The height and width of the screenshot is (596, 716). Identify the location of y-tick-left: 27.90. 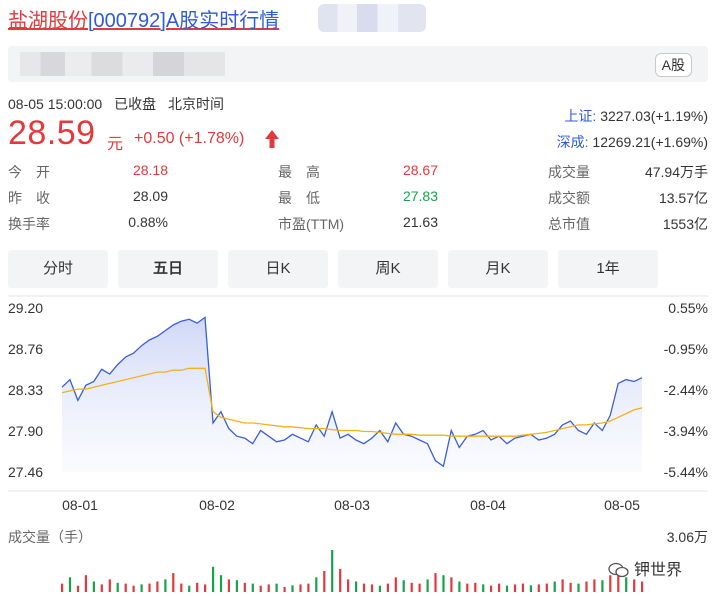
(25, 431).